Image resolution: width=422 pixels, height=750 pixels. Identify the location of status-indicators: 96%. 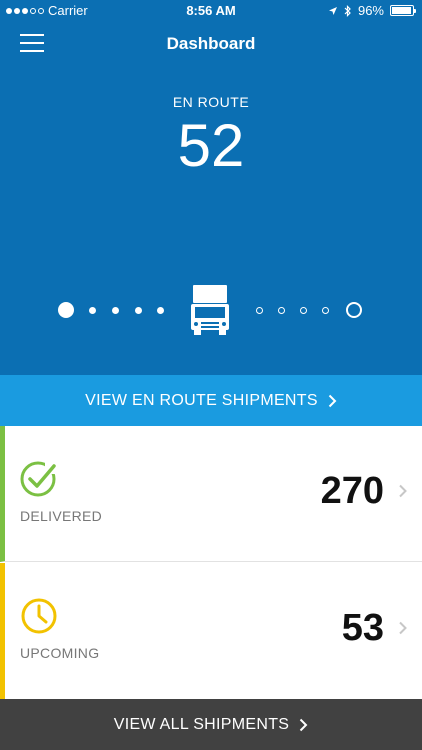
(372, 10).